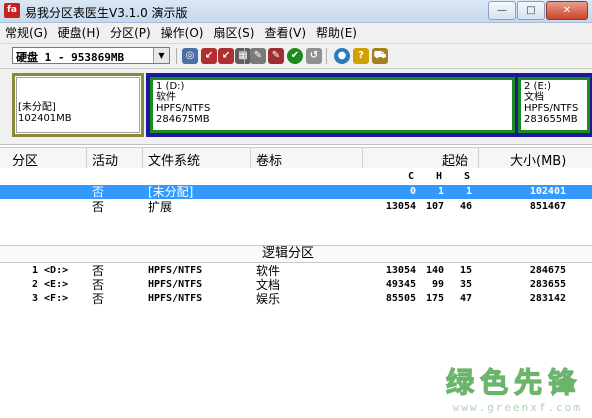 This screenshot has width=592, height=418. Describe the element at coordinates (269, 159) in the screenshot. I see `col-label: 卷标` at that location.